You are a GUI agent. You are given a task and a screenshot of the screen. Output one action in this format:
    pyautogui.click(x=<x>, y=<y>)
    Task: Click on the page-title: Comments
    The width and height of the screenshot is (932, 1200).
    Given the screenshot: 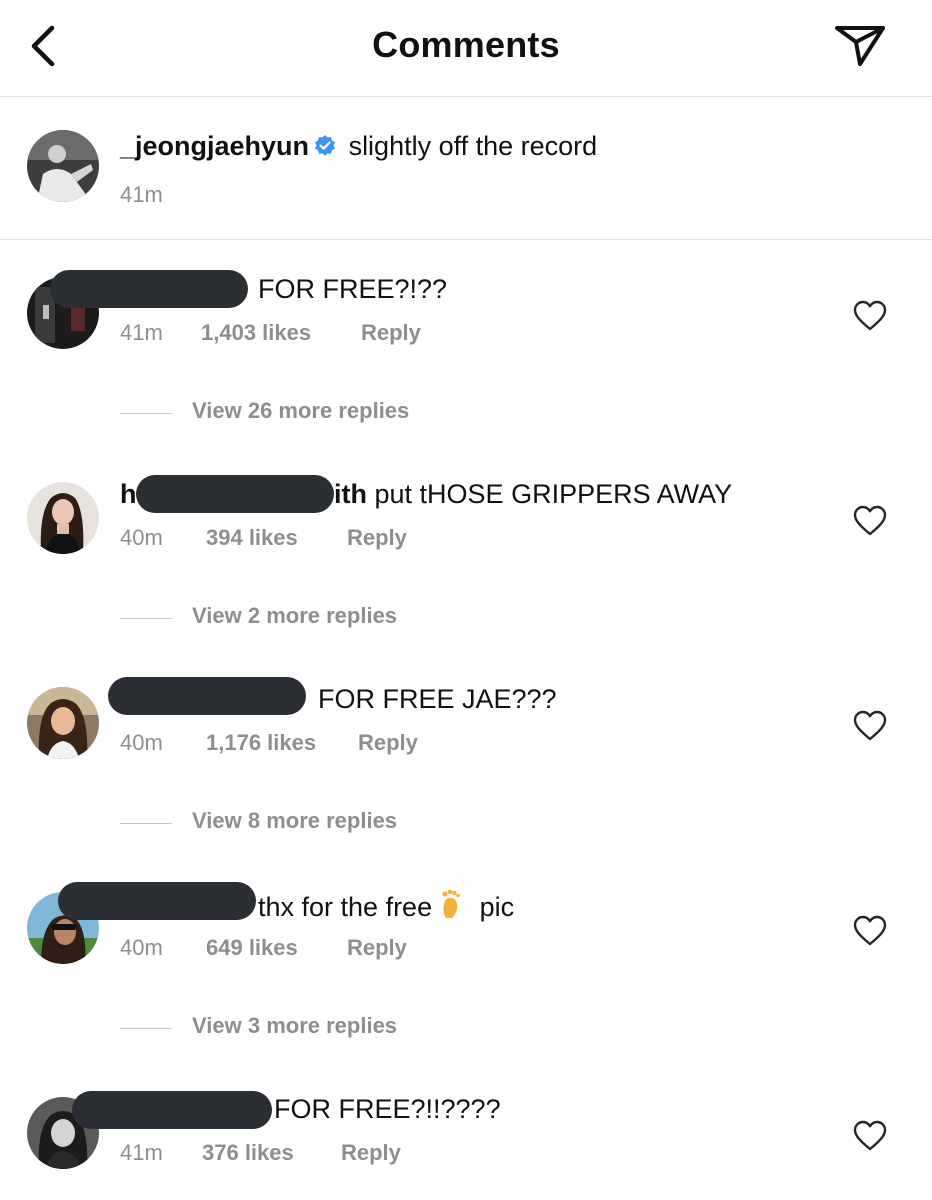 What is the action you would take?
    pyautogui.click(x=466, y=44)
    